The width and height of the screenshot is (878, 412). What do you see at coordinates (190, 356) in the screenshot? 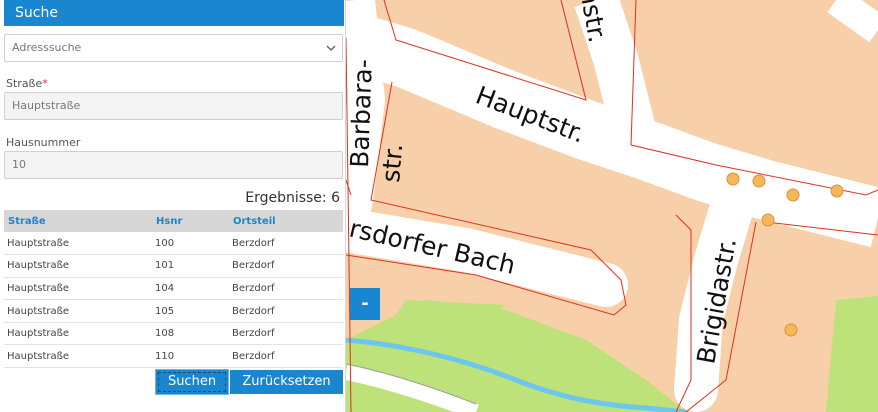
I see `cell-hsnr: 110` at bounding box center [190, 356].